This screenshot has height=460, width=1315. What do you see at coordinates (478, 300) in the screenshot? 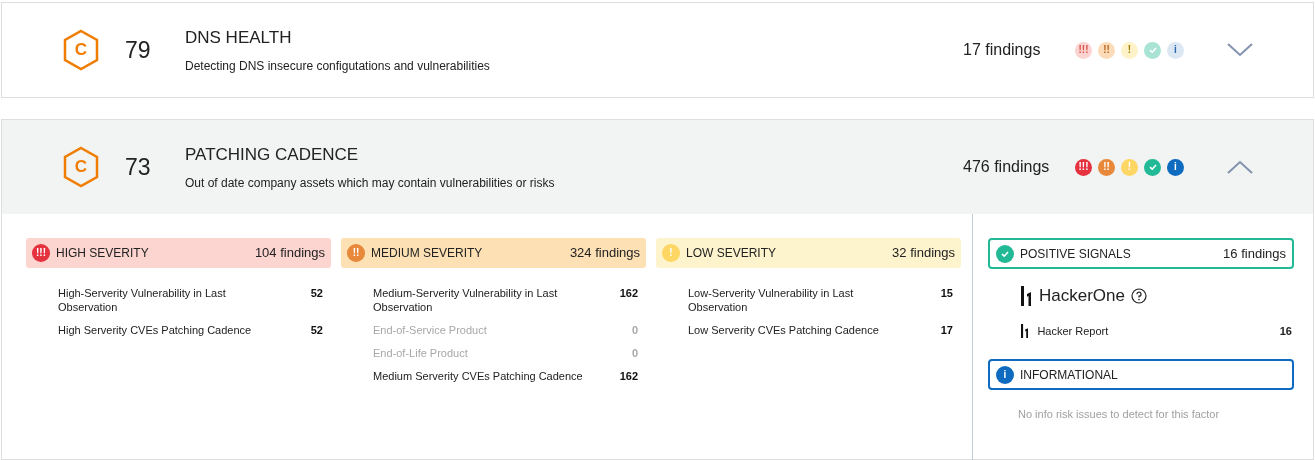
I see `finding-name: Medium-Serverity Vulnerability in Last Observation` at bounding box center [478, 300].